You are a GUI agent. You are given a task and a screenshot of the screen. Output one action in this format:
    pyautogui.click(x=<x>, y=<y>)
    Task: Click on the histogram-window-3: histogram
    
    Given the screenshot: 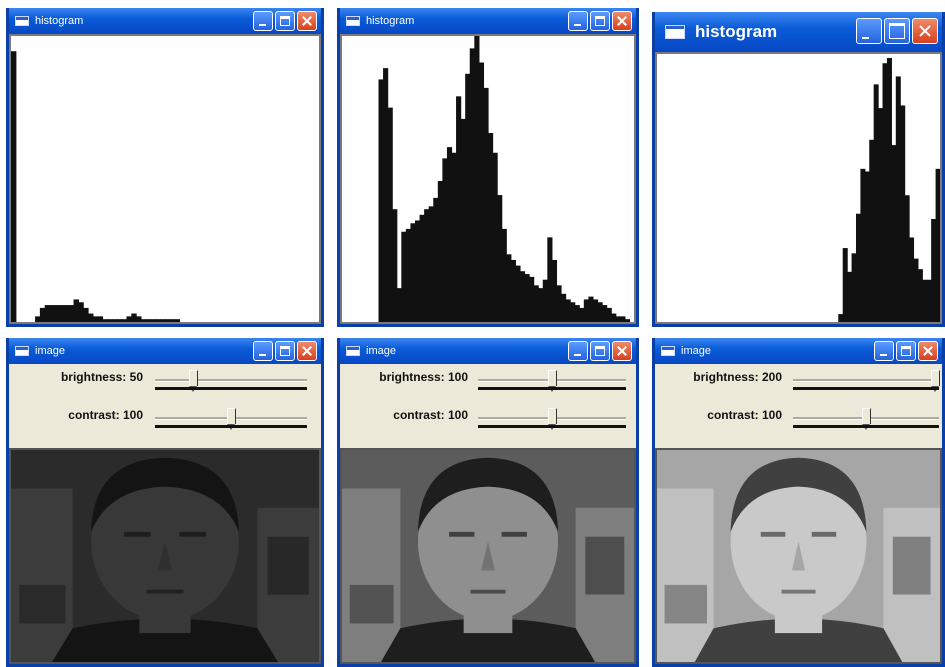 What is the action you would take?
    pyautogui.click(x=798, y=169)
    